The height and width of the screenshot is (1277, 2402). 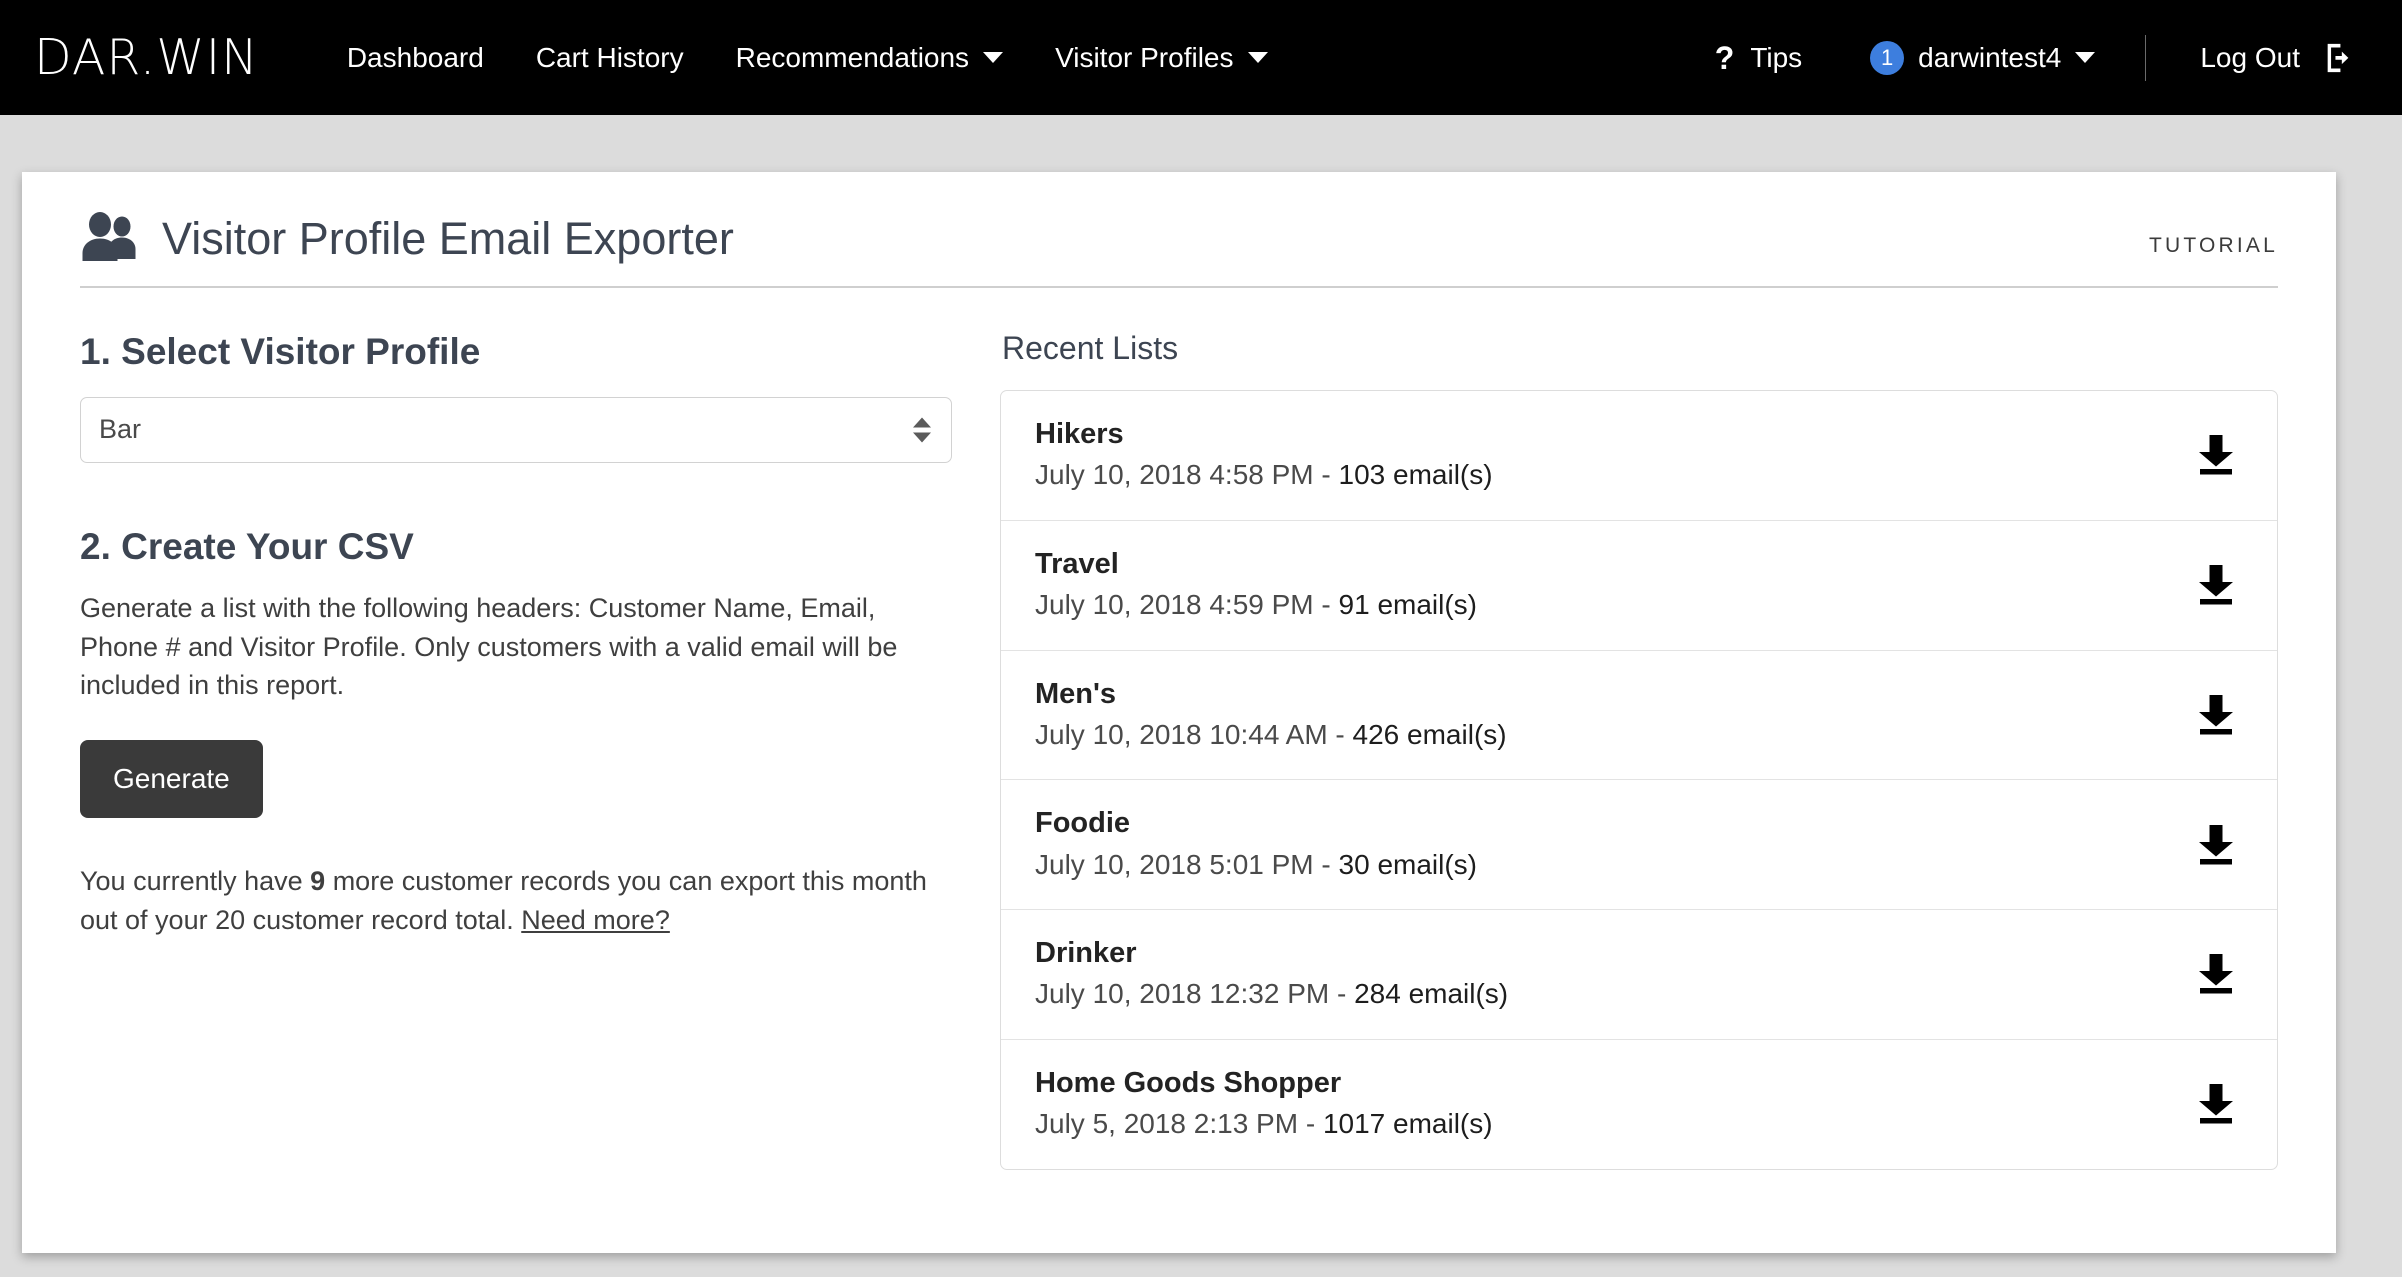 What do you see at coordinates (230, 919) in the screenshot?
I see `quota-total: 20` at bounding box center [230, 919].